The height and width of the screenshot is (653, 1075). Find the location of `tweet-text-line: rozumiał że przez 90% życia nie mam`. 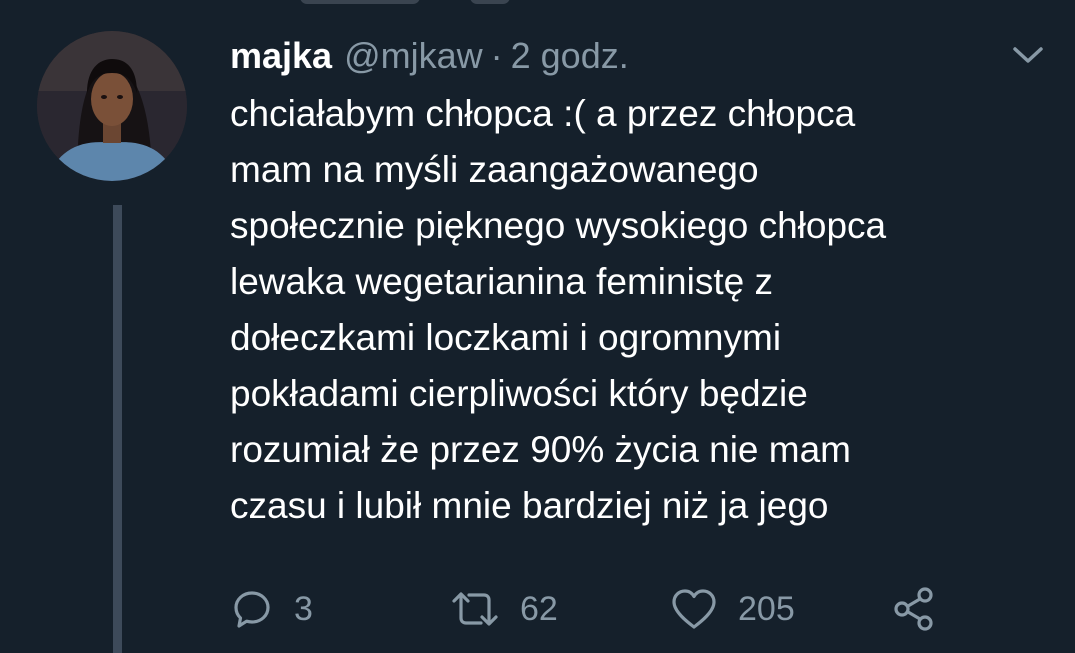

tweet-text-line: rozumiał że przez 90% życia nie mam is located at coordinates (540, 449).